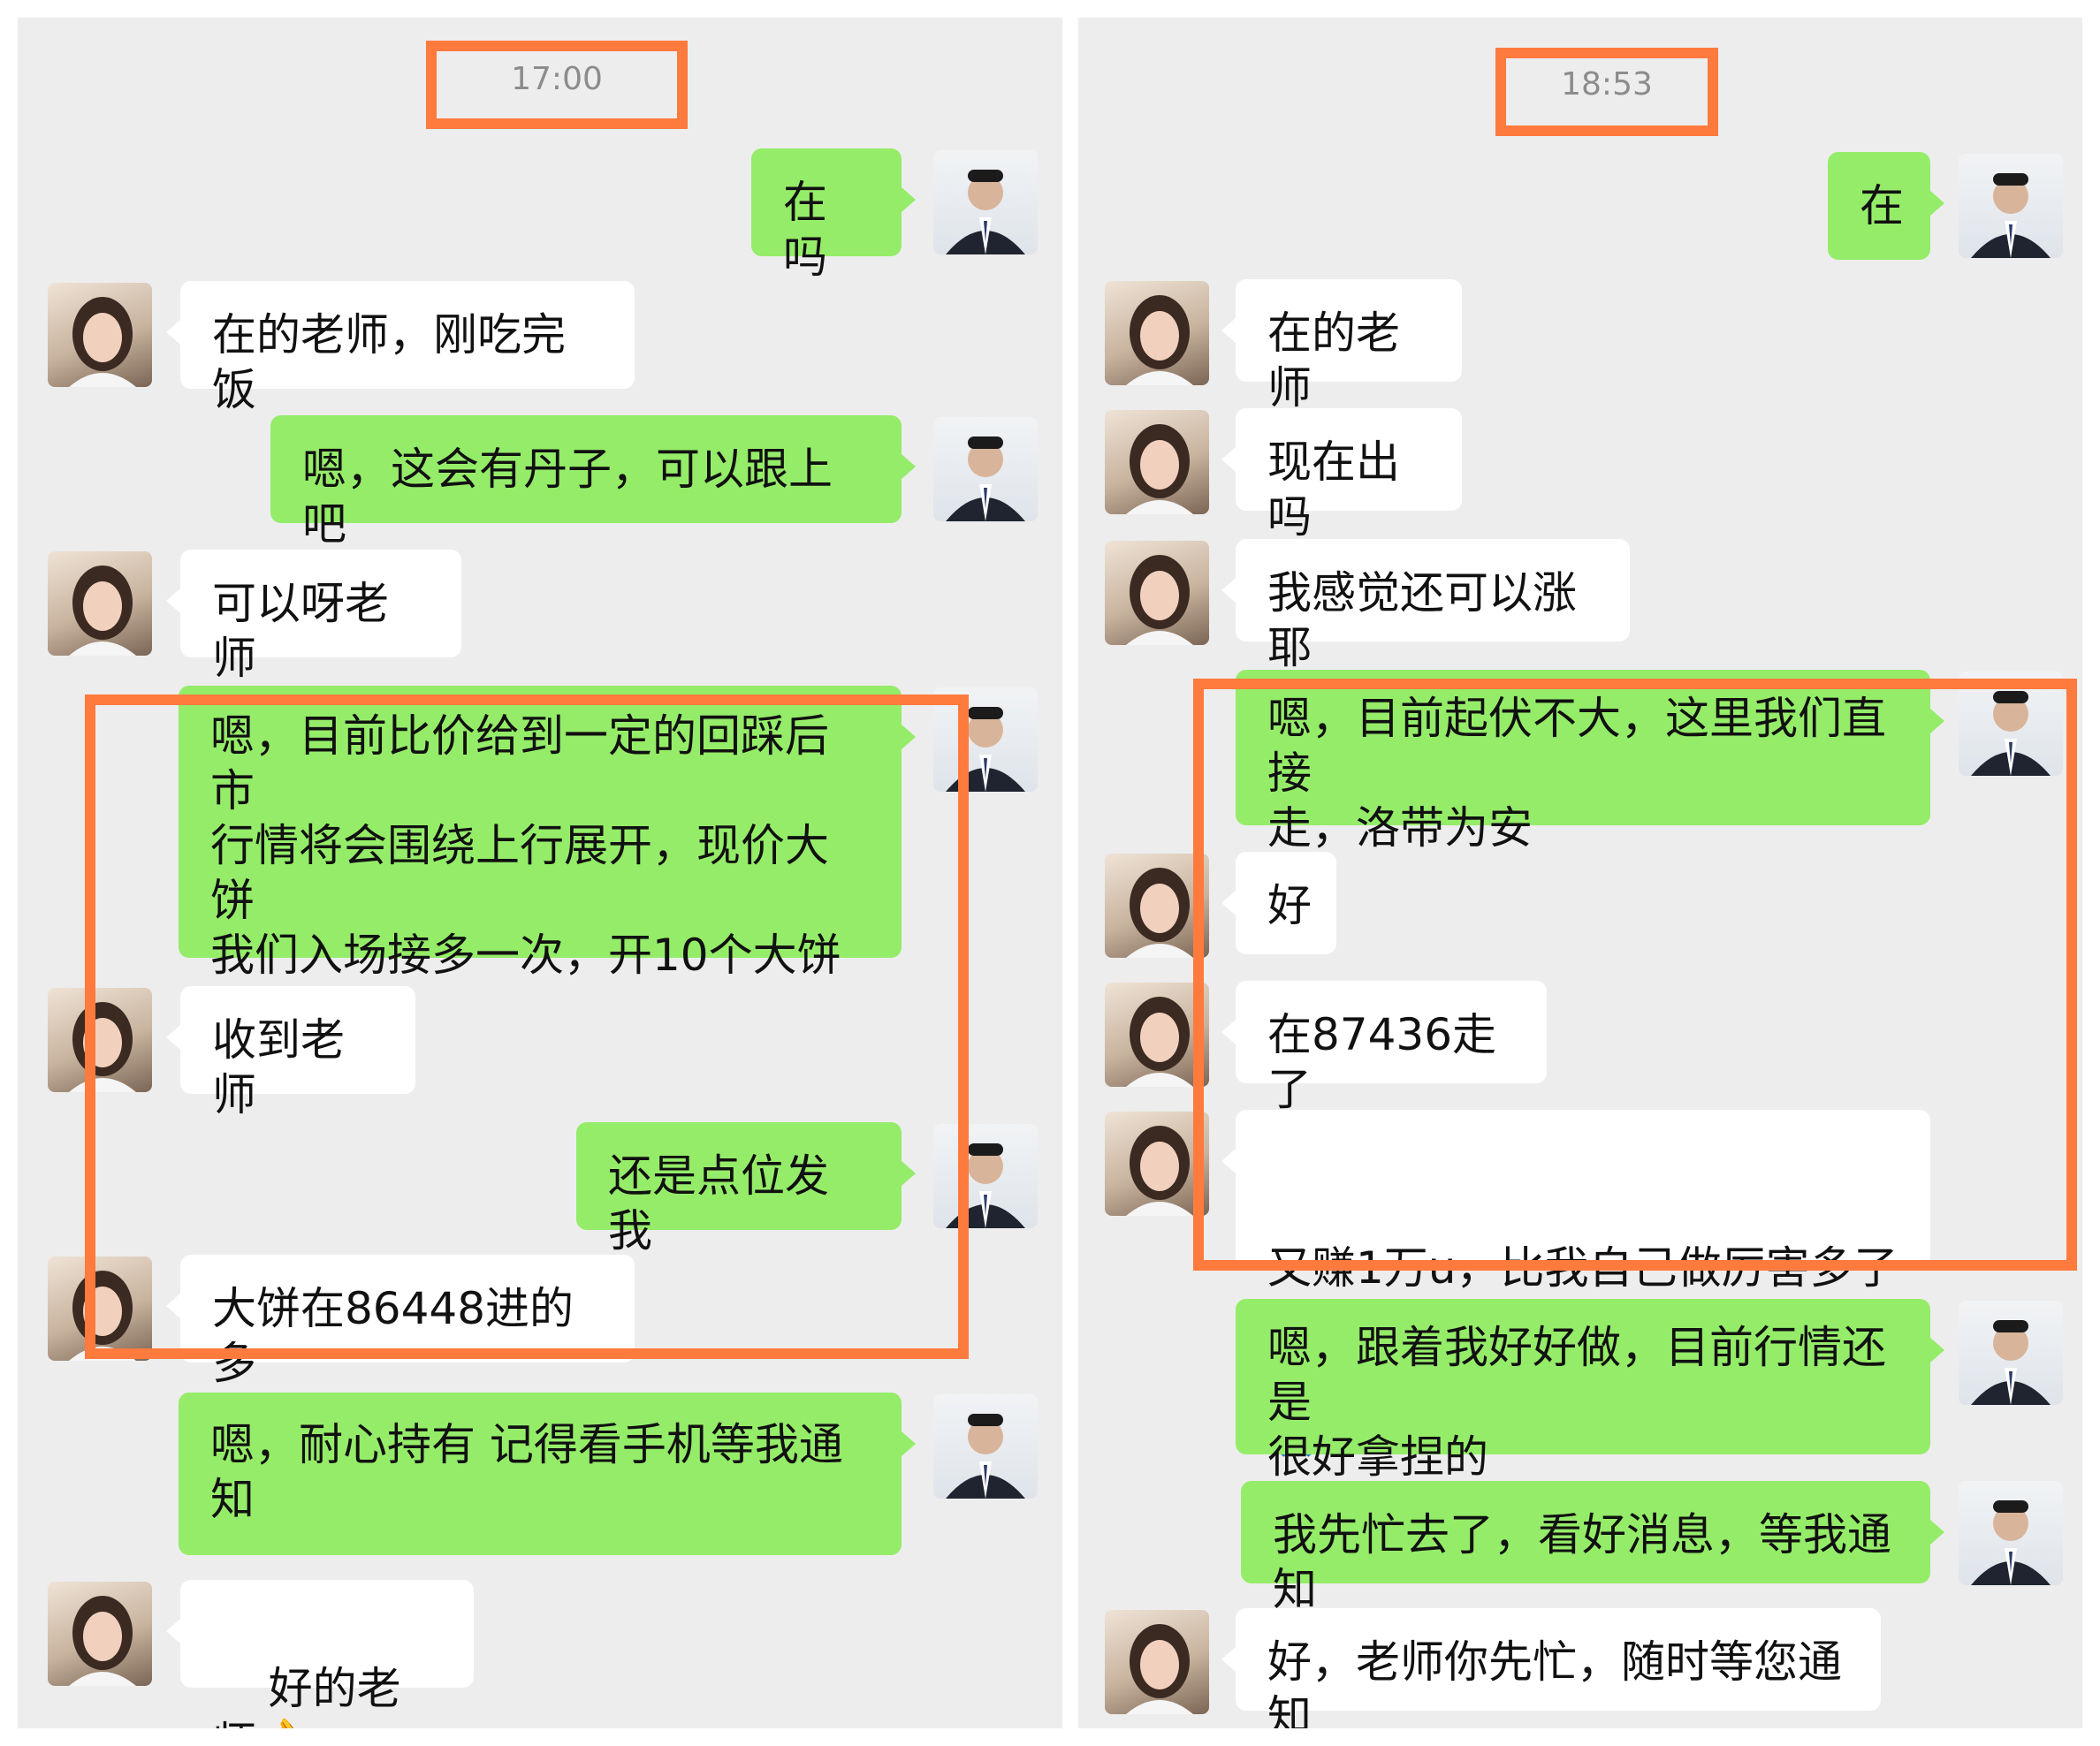  What do you see at coordinates (548, 1474) in the screenshot?
I see `message-bubble-sent: 嗯，耐心持有 记得看手机等我通 知` at bounding box center [548, 1474].